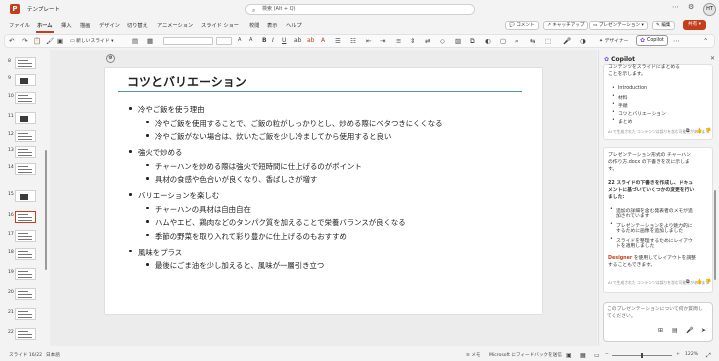 The width and height of the screenshot is (719, 361). Describe the element at coordinates (607, 354) in the screenshot. I see `zoom-out-icon: −` at that location.